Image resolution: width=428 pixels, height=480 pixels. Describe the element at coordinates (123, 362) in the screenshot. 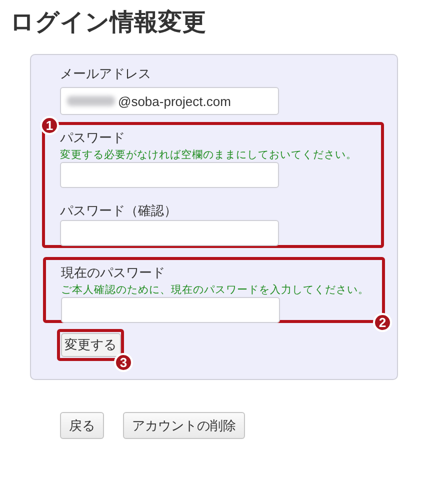

I see `number-badge: 3` at that location.